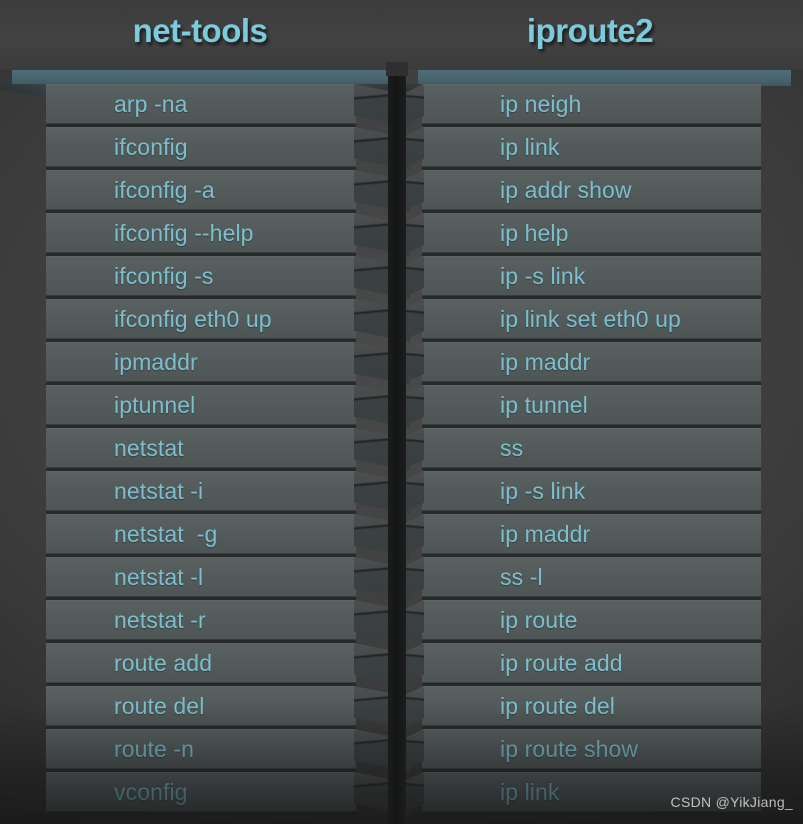 The width and height of the screenshot is (803, 824). I want to click on table-row-face: ifconfig eth0 up, so click(201, 319).